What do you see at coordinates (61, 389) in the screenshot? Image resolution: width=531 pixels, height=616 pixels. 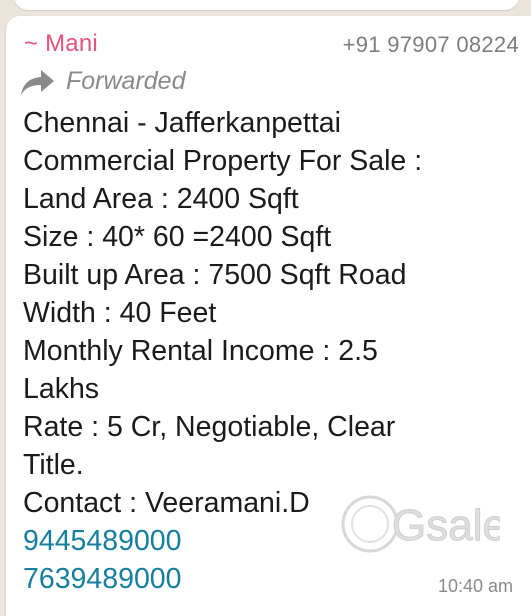 I see `message-line: Lakhs` at bounding box center [61, 389].